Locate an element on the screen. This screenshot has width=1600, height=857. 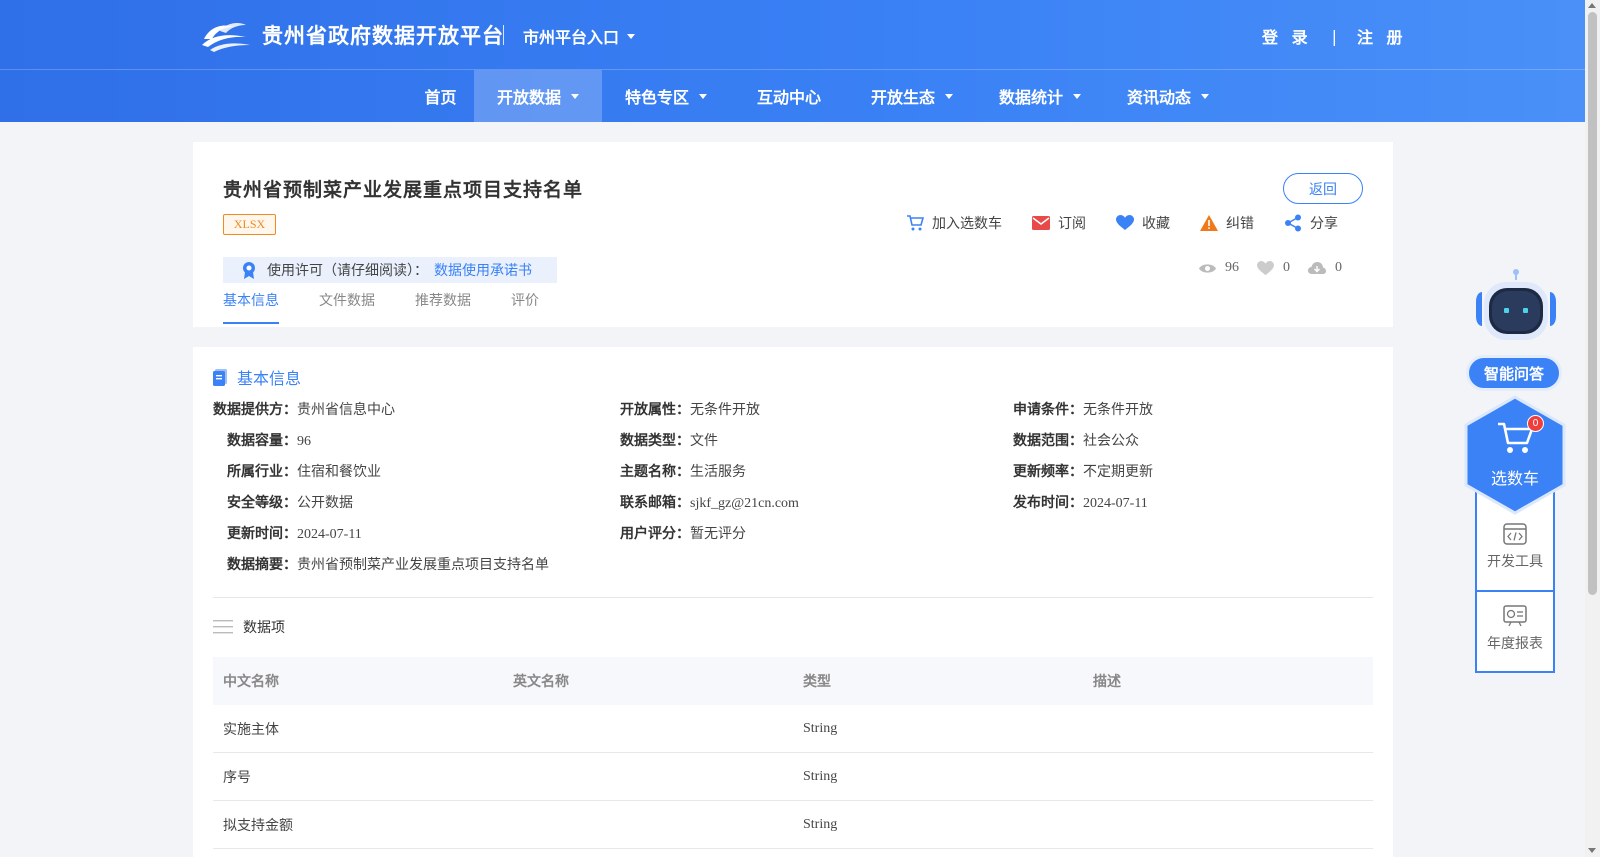
report-error-button: 纠错 is located at coordinates (1227, 223).